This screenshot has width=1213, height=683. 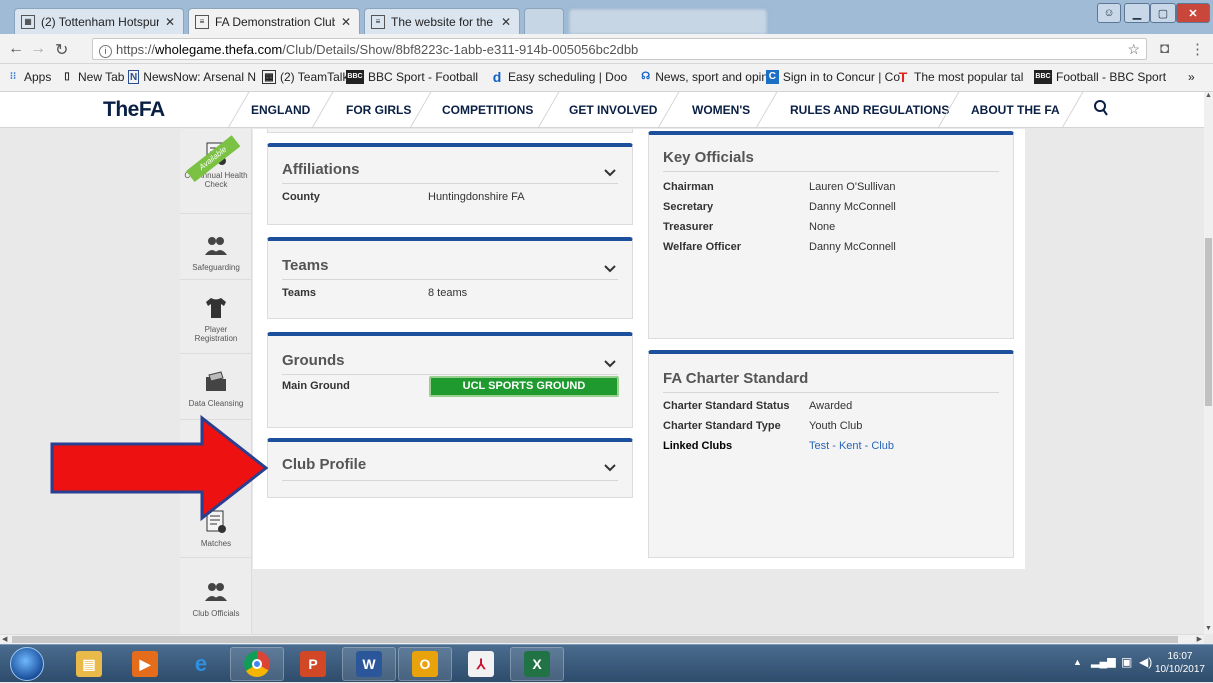 I want to click on bookmarks-overflow-button: », so click(x=1191, y=77).